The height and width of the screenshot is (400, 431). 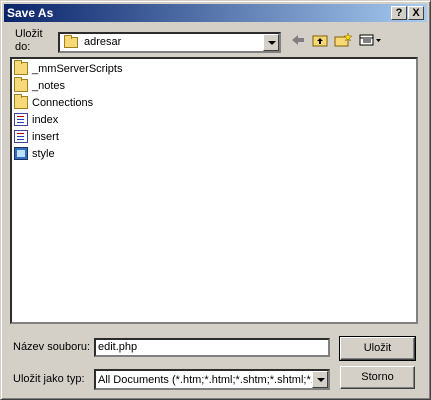 What do you see at coordinates (21, 153) in the screenshot?
I see `css-file-icon` at bounding box center [21, 153].